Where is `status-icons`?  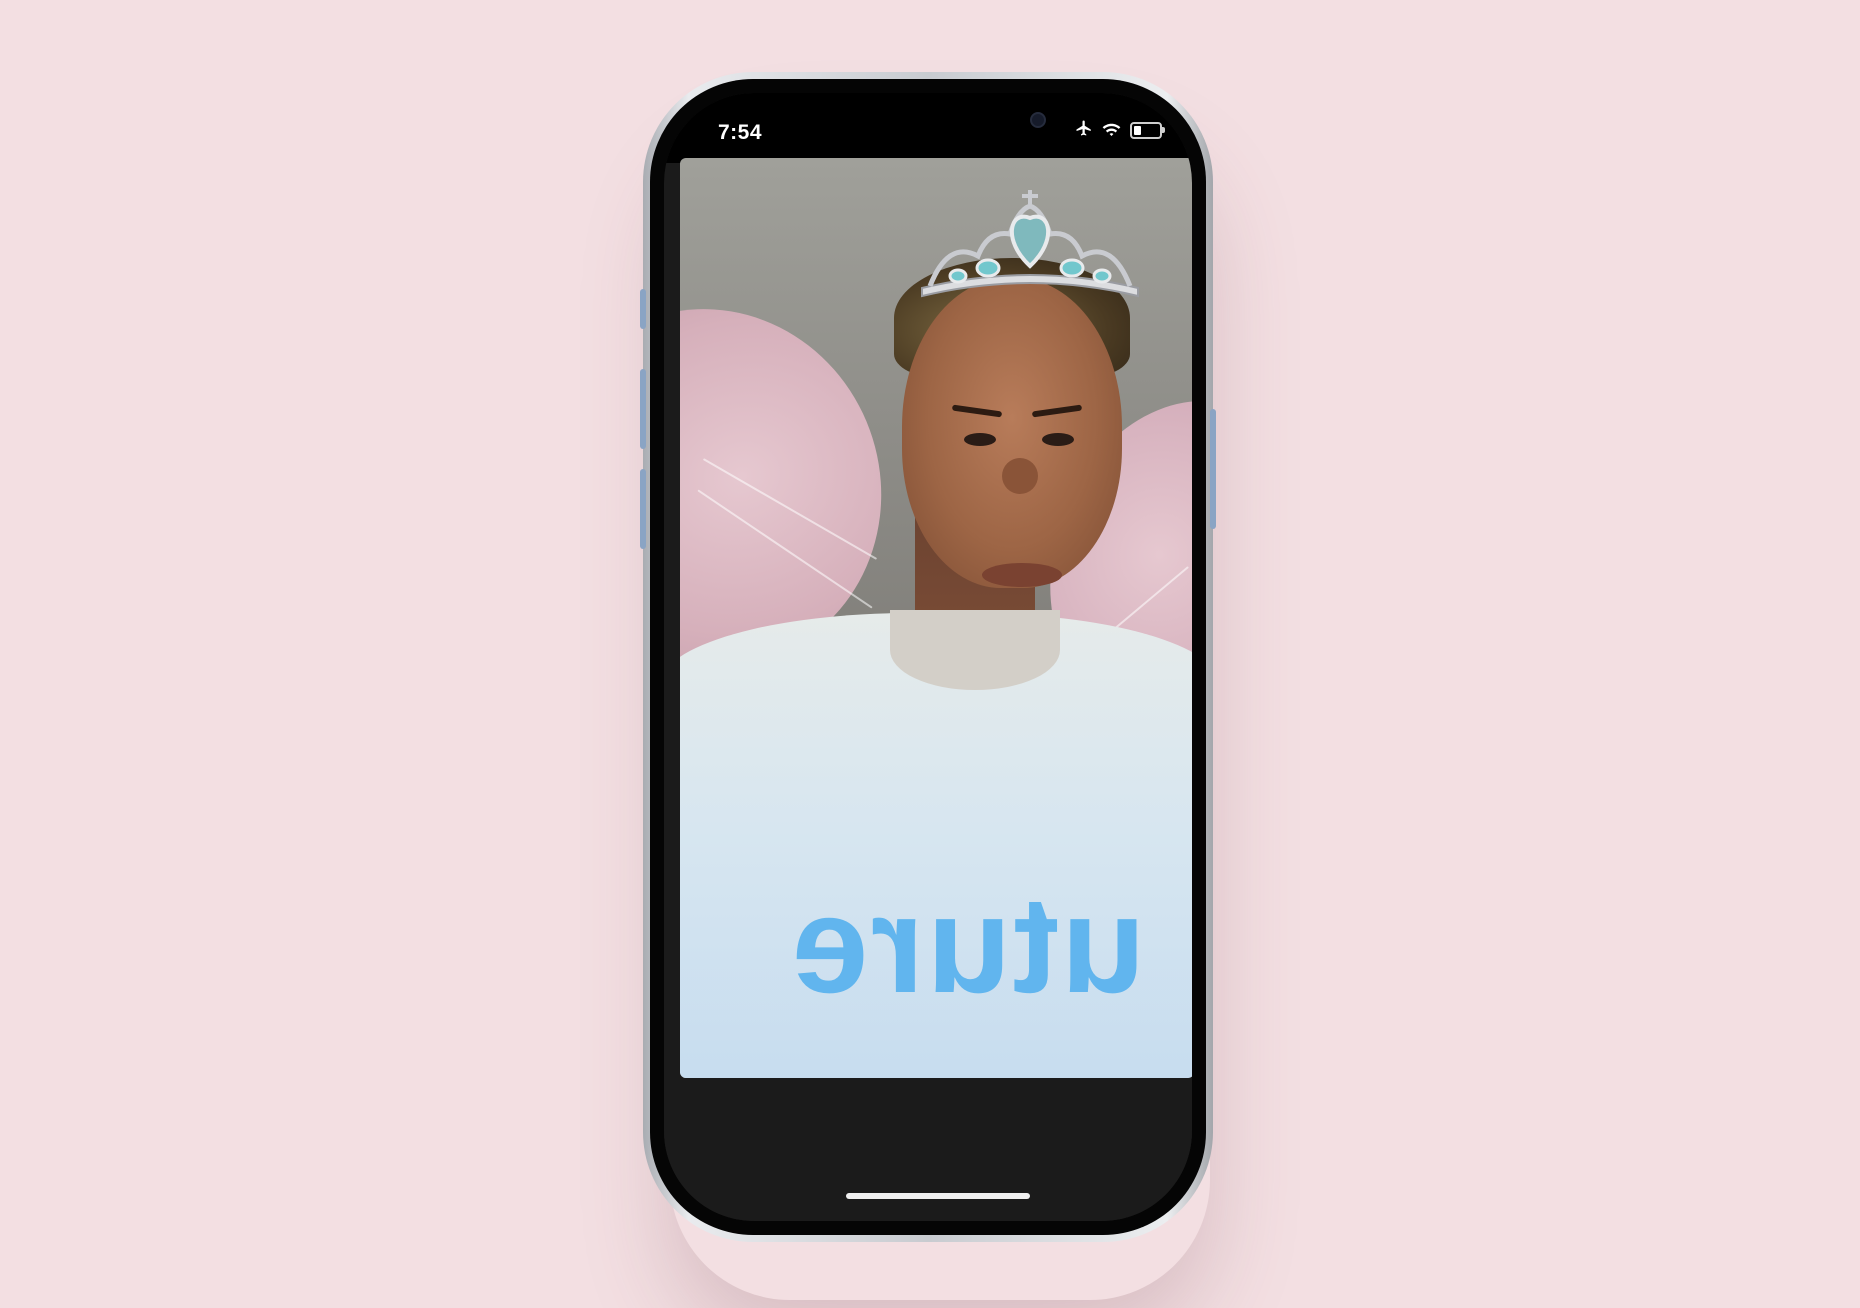
status-icons is located at coordinates (1120, 130).